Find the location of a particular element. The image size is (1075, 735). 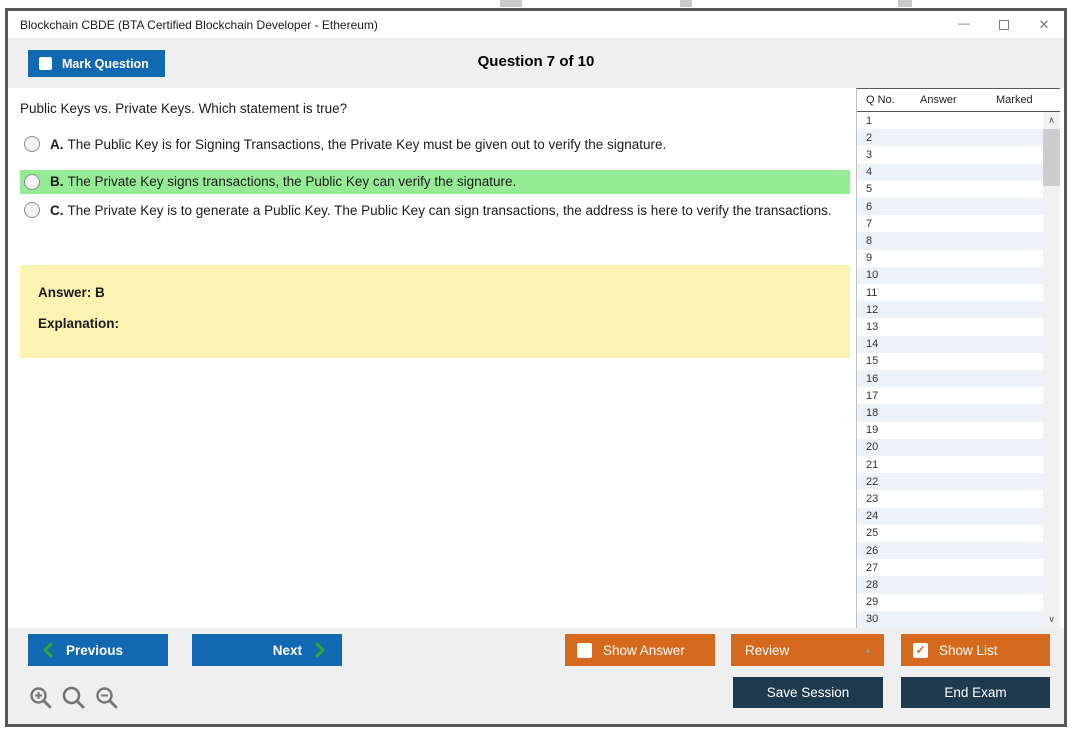

end-exam-button: End Exam is located at coordinates (975, 692).